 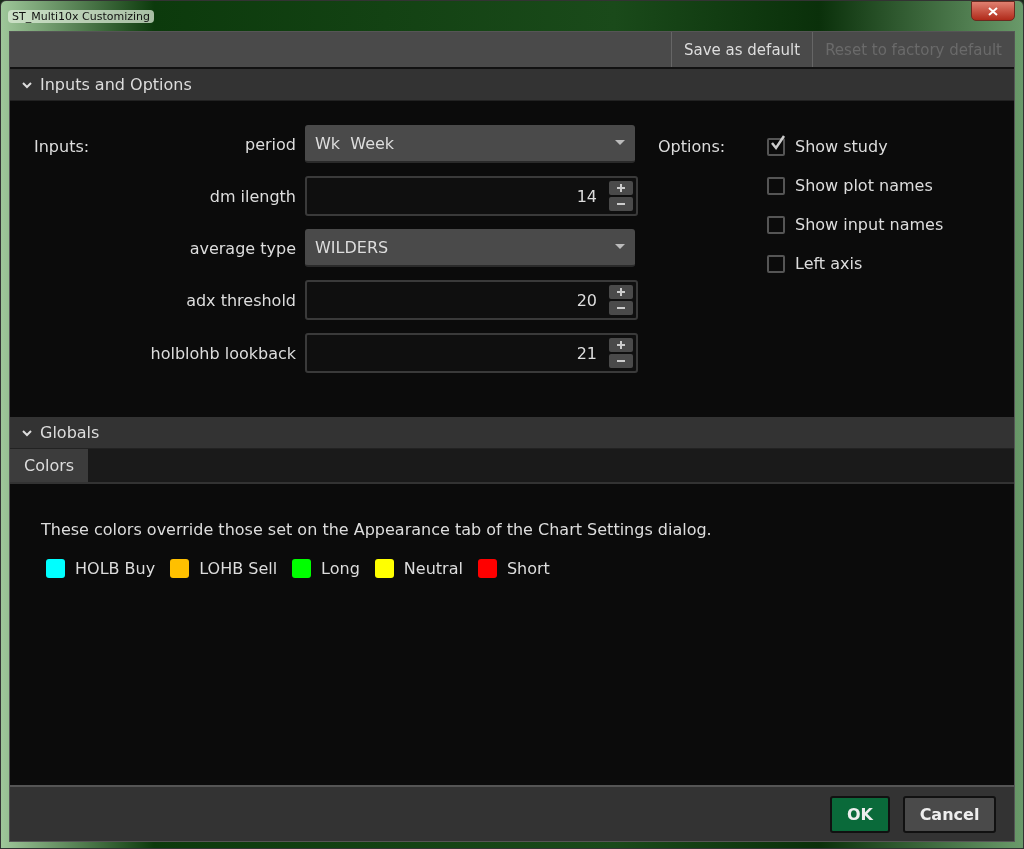 I want to click on inputs-label: Inputs:, so click(x=62, y=147).